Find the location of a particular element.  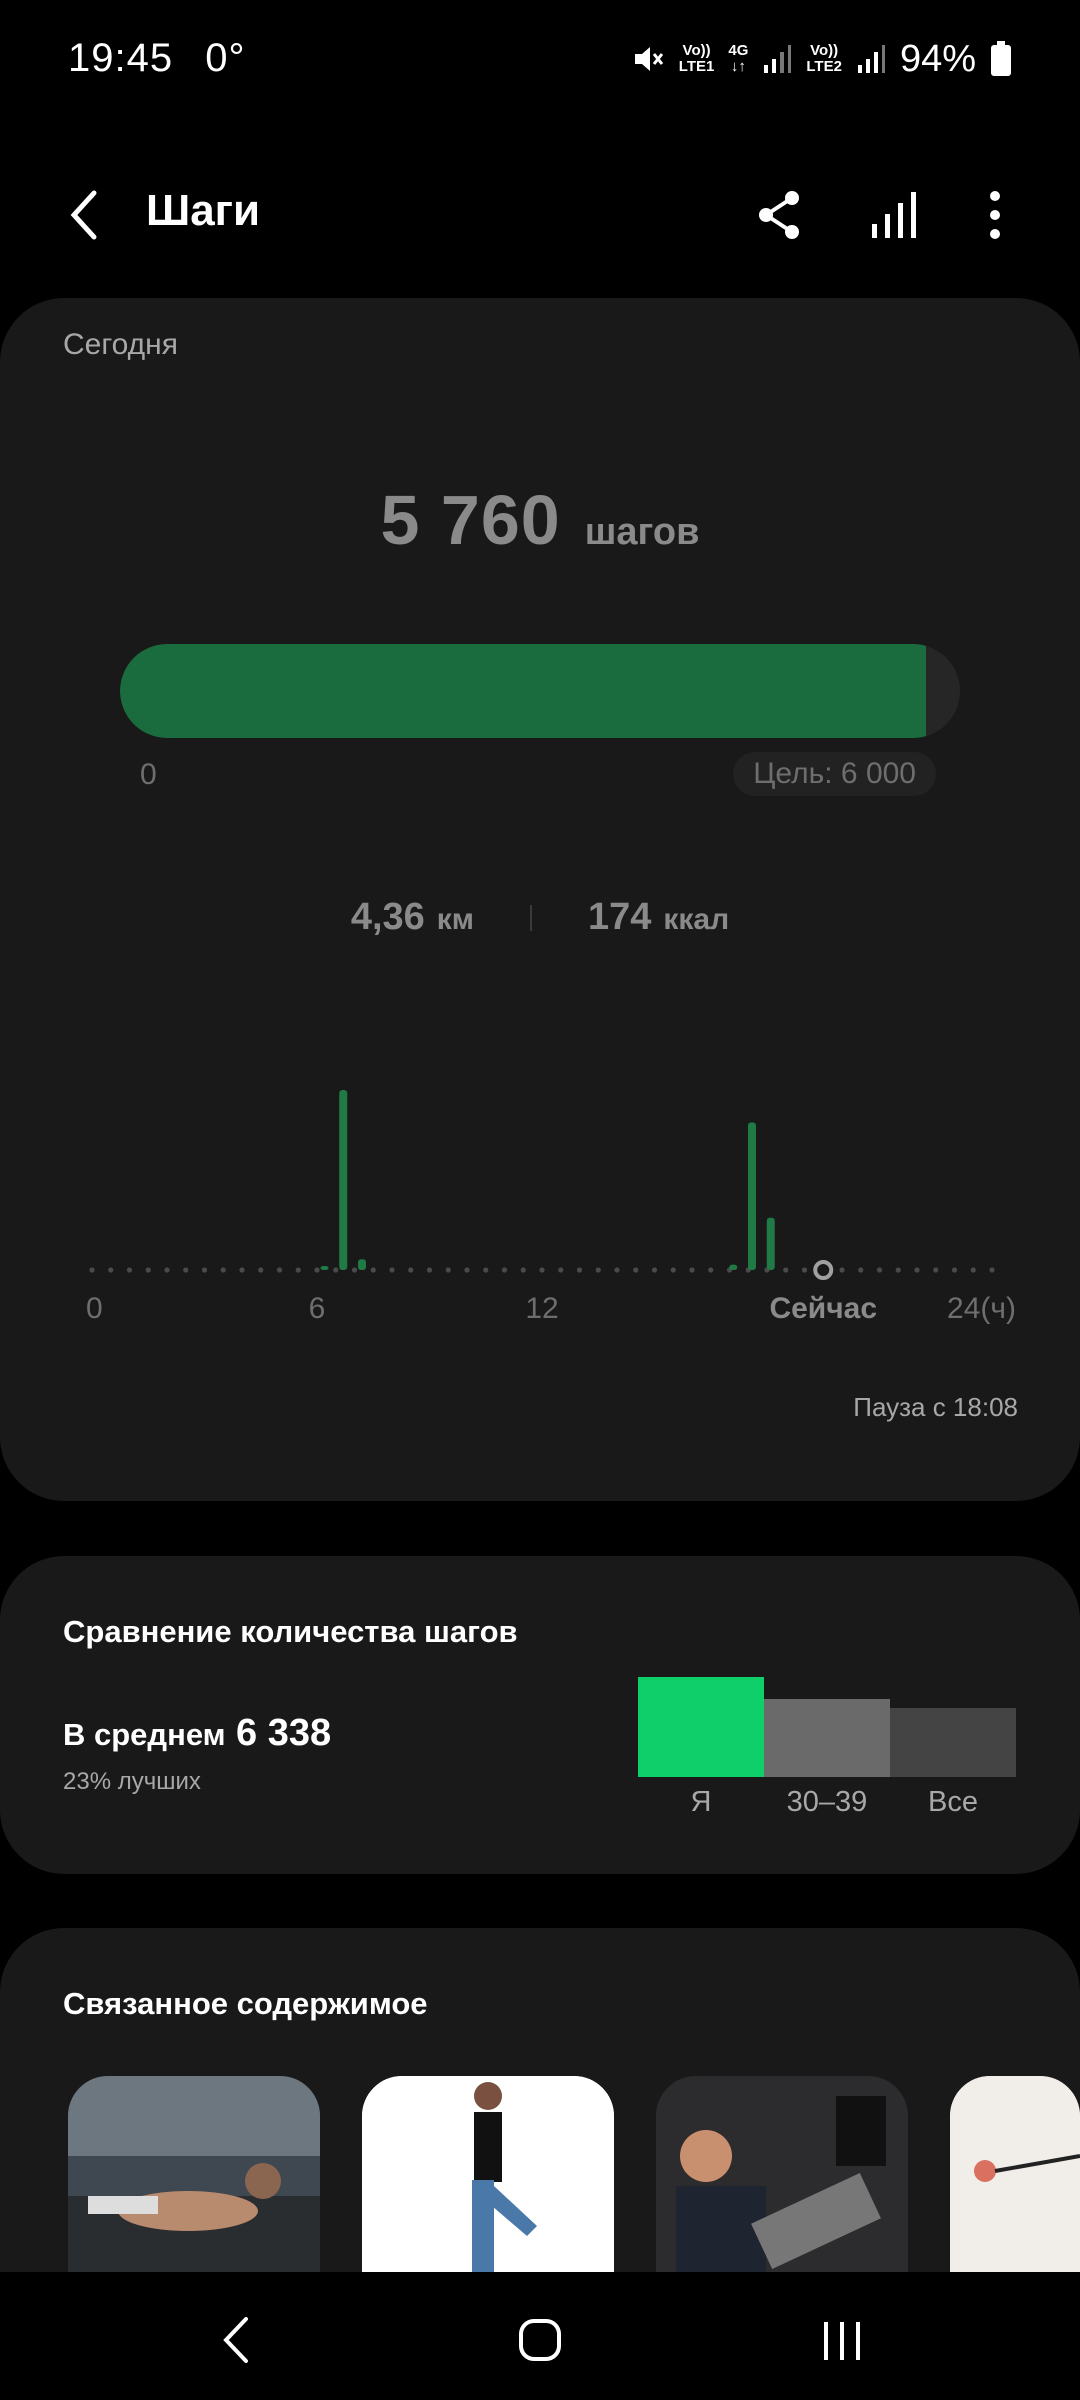

sim2-volte-label: Vo)) LTE2 is located at coordinates (824, 58).